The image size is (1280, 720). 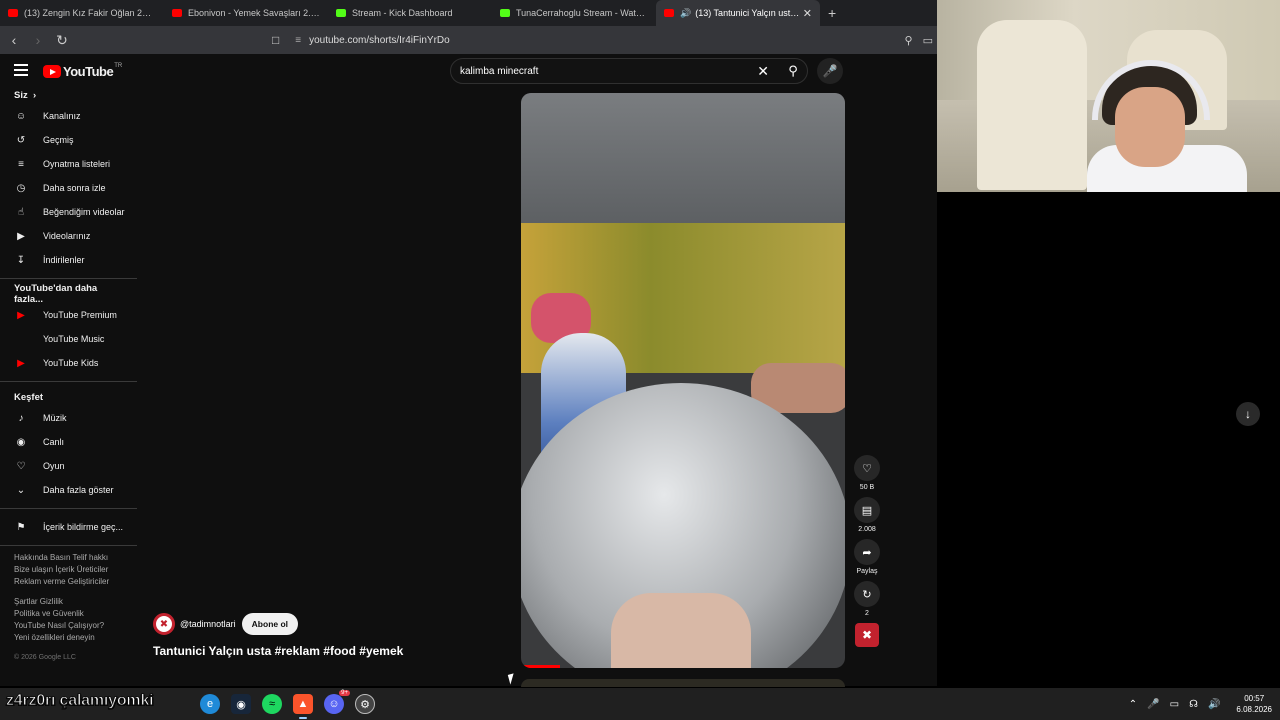 I want to click on sidebar-item-music: YouTube Music, so click(x=68, y=339).